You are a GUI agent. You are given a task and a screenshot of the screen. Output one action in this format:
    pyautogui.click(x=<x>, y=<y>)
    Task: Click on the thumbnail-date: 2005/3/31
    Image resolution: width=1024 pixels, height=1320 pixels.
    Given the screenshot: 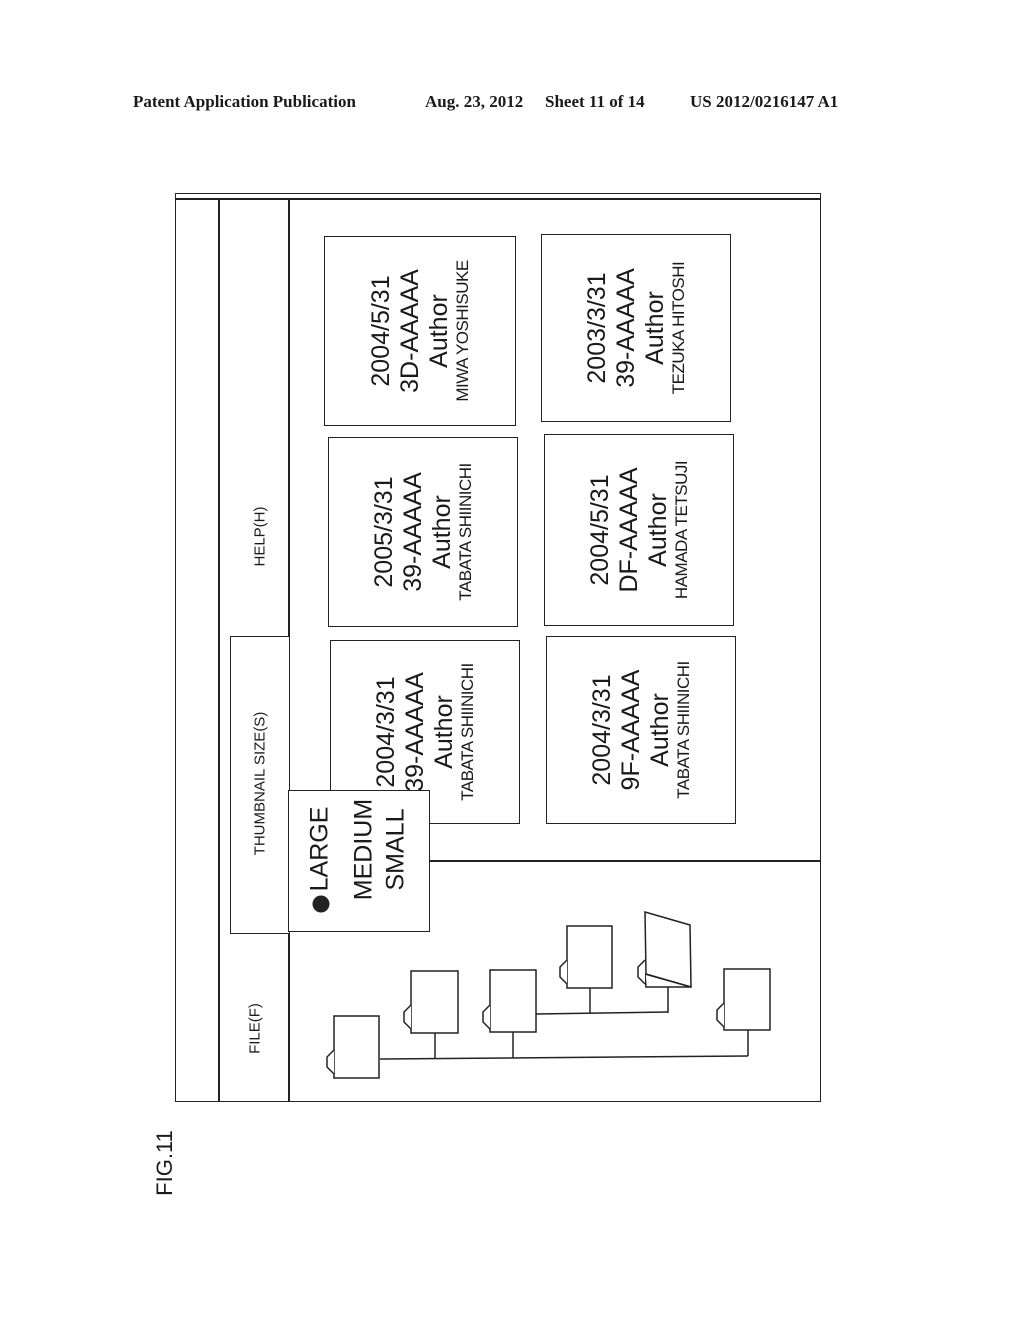 What is the action you would take?
    pyautogui.click(x=384, y=532)
    